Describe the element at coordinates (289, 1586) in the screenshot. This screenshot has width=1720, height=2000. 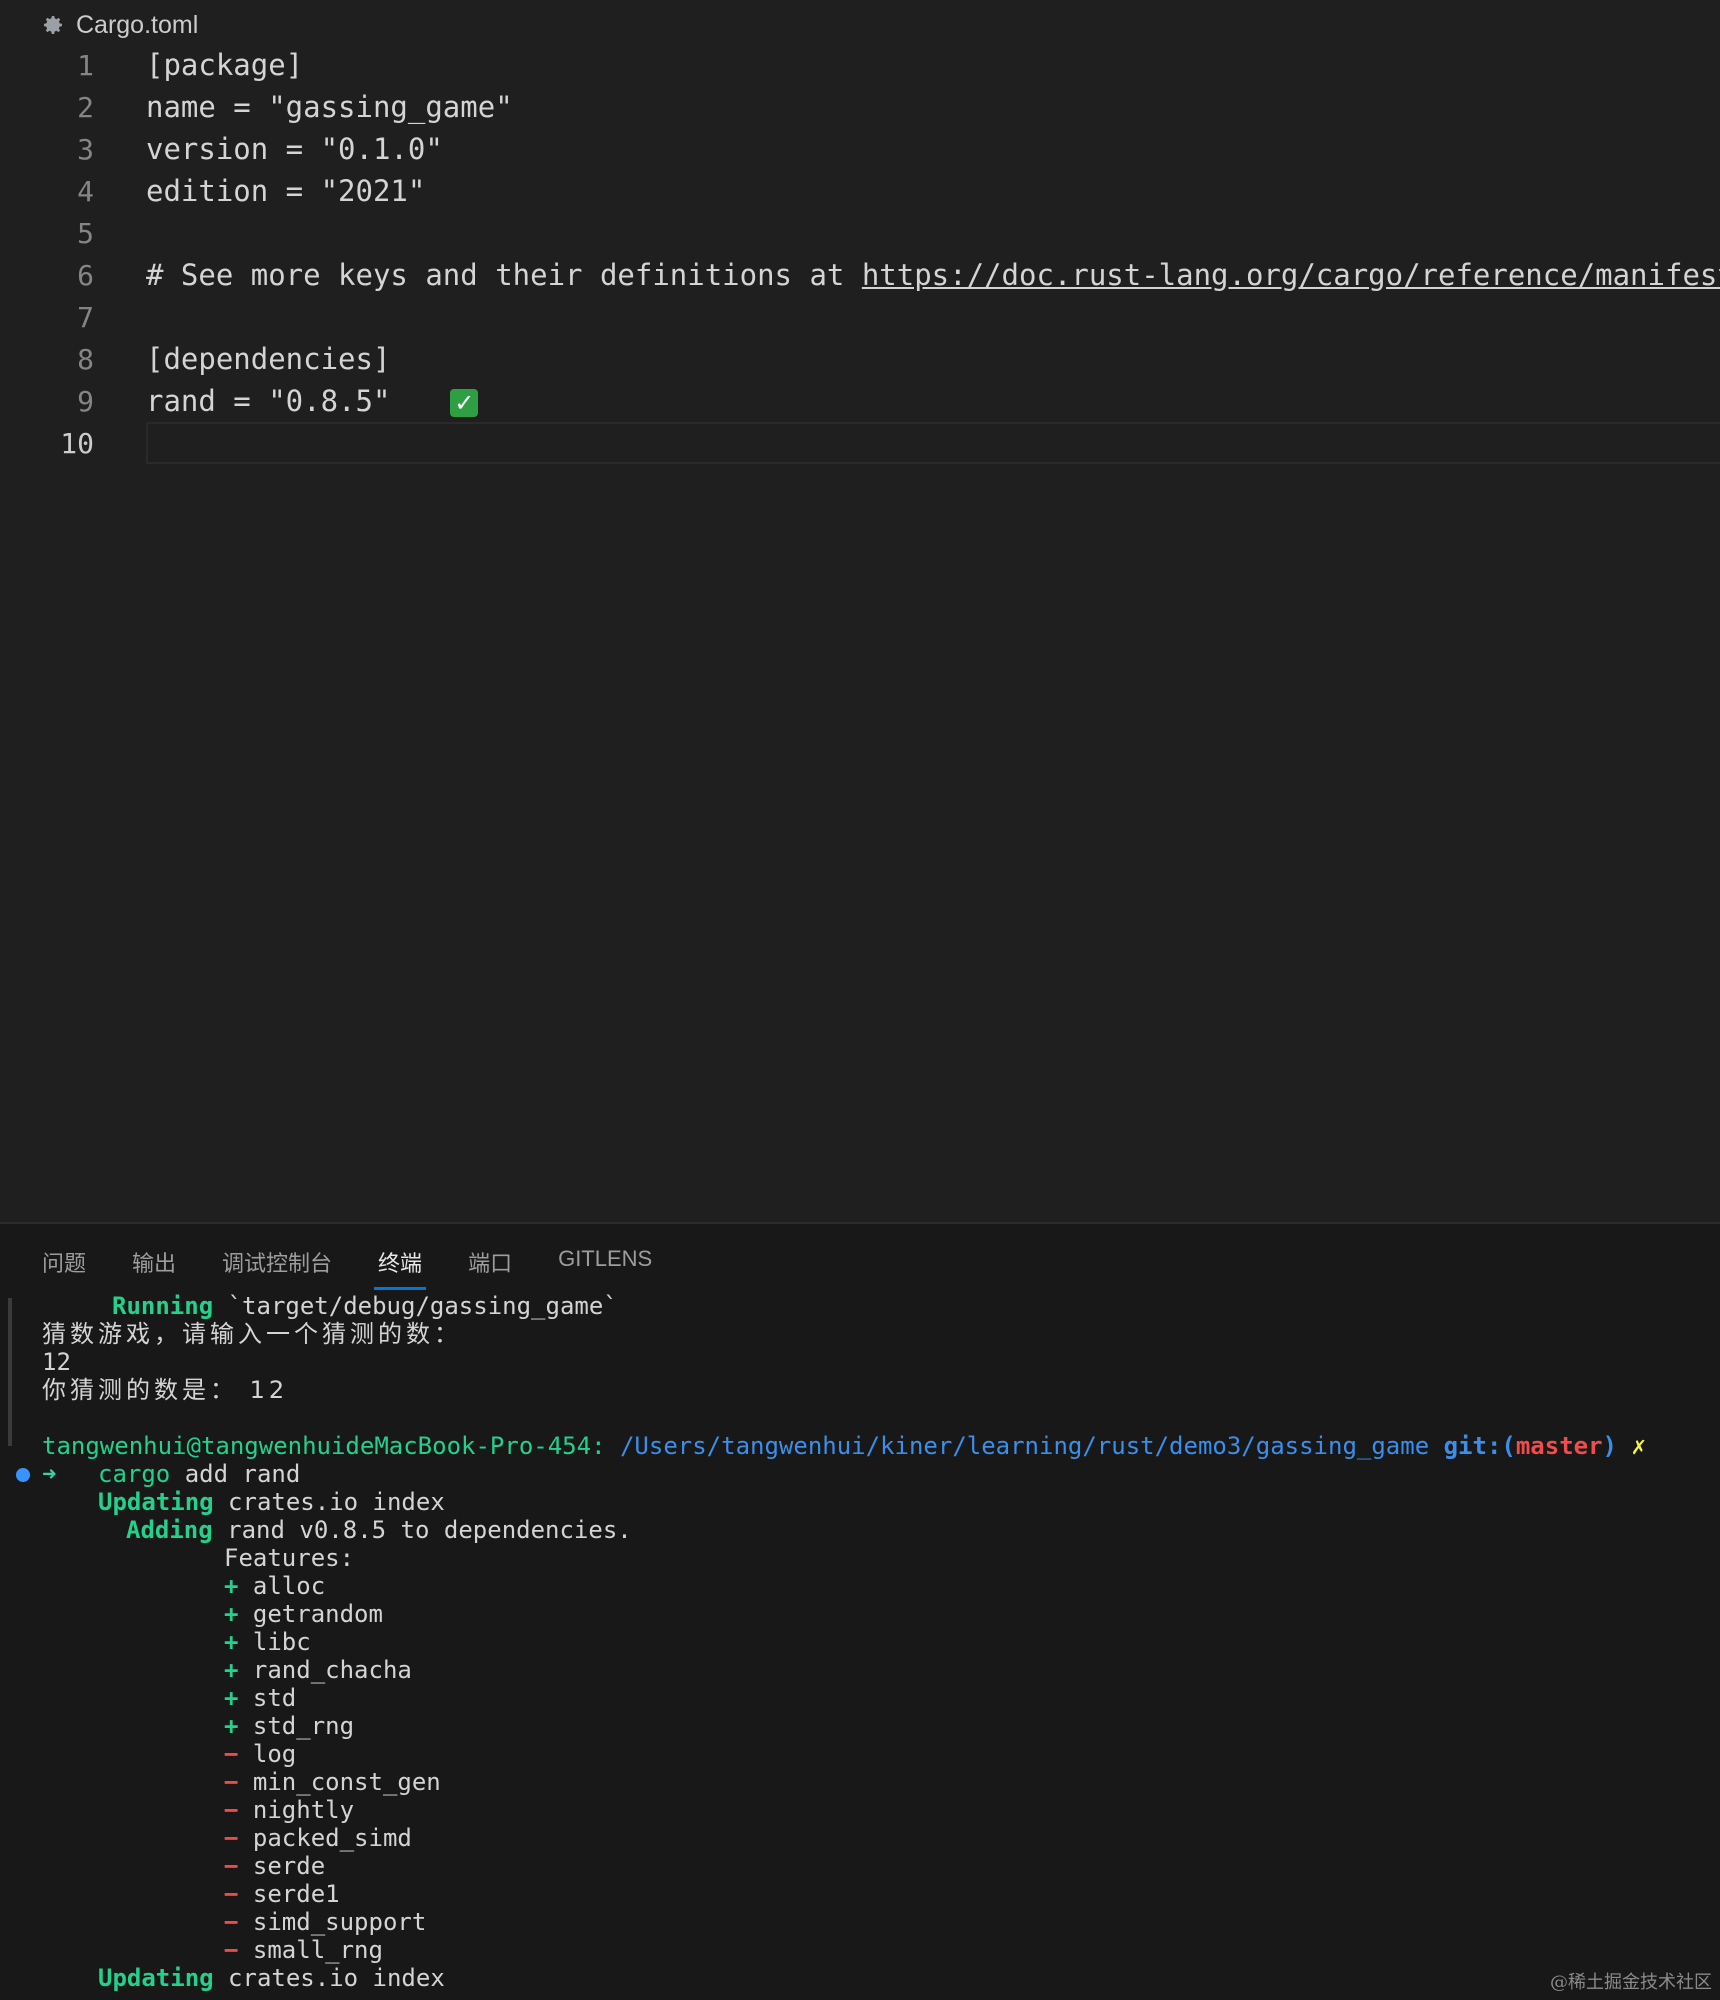
I see `feature-name: alloc` at that location.